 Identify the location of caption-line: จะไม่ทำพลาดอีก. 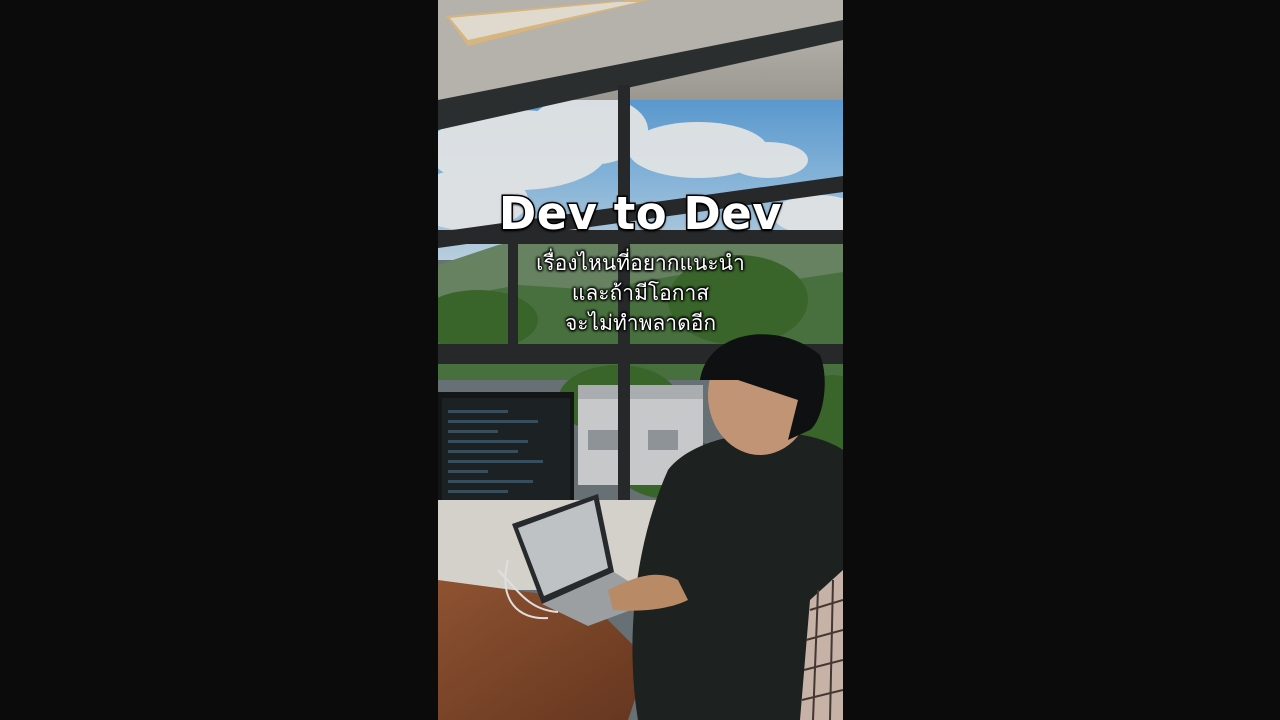
(640, 323).